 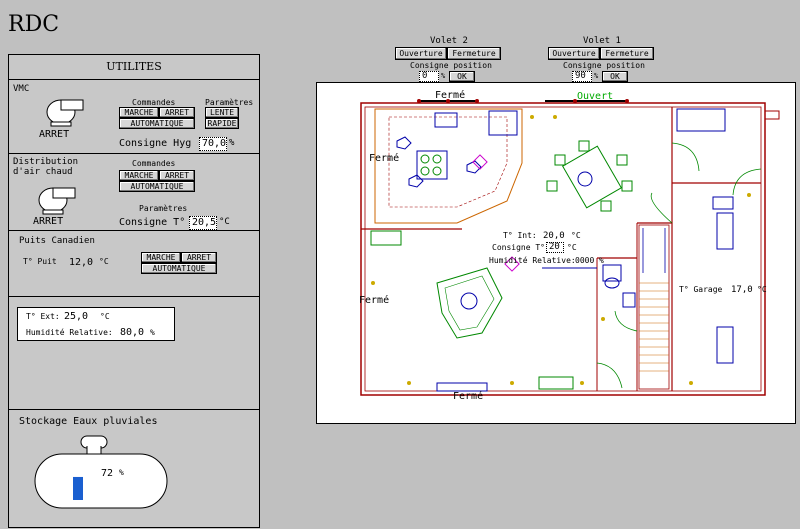 I want to click on garage-temp-unit: °C, so click(x=762, y=289).